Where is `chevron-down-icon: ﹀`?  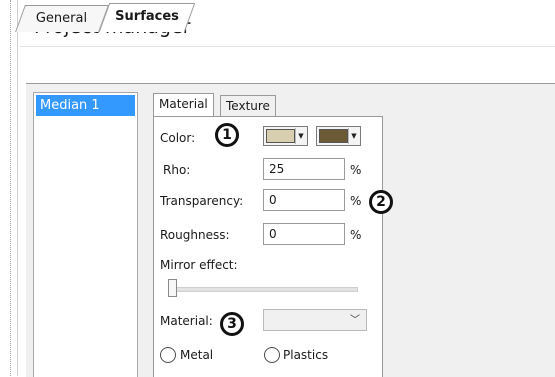
chevron-down-icon: ﹀ is located at coordinates (355, 320).